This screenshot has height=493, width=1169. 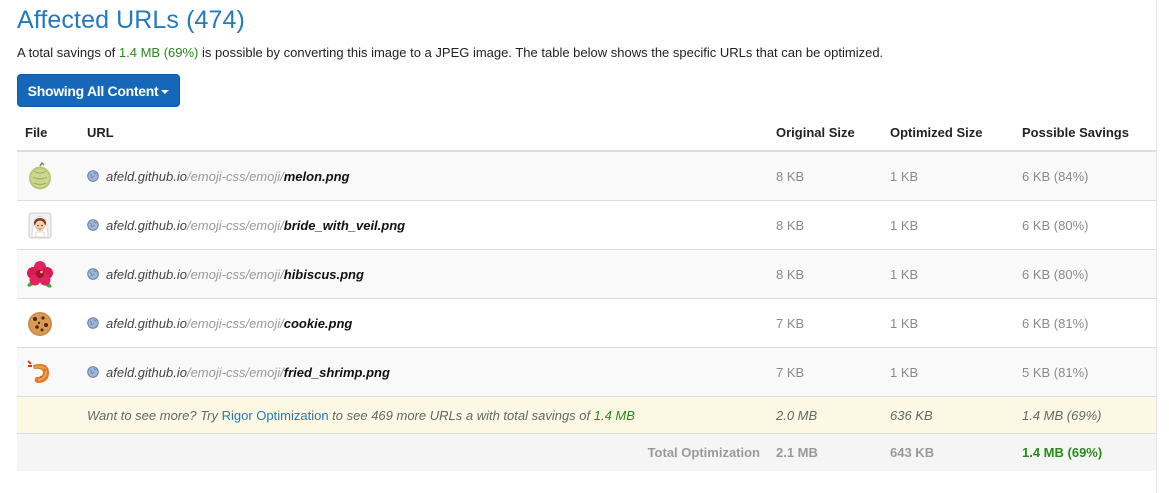 I want to click on possible-savings-cell: 5 KB (81%), so click(x=1089, y=372).